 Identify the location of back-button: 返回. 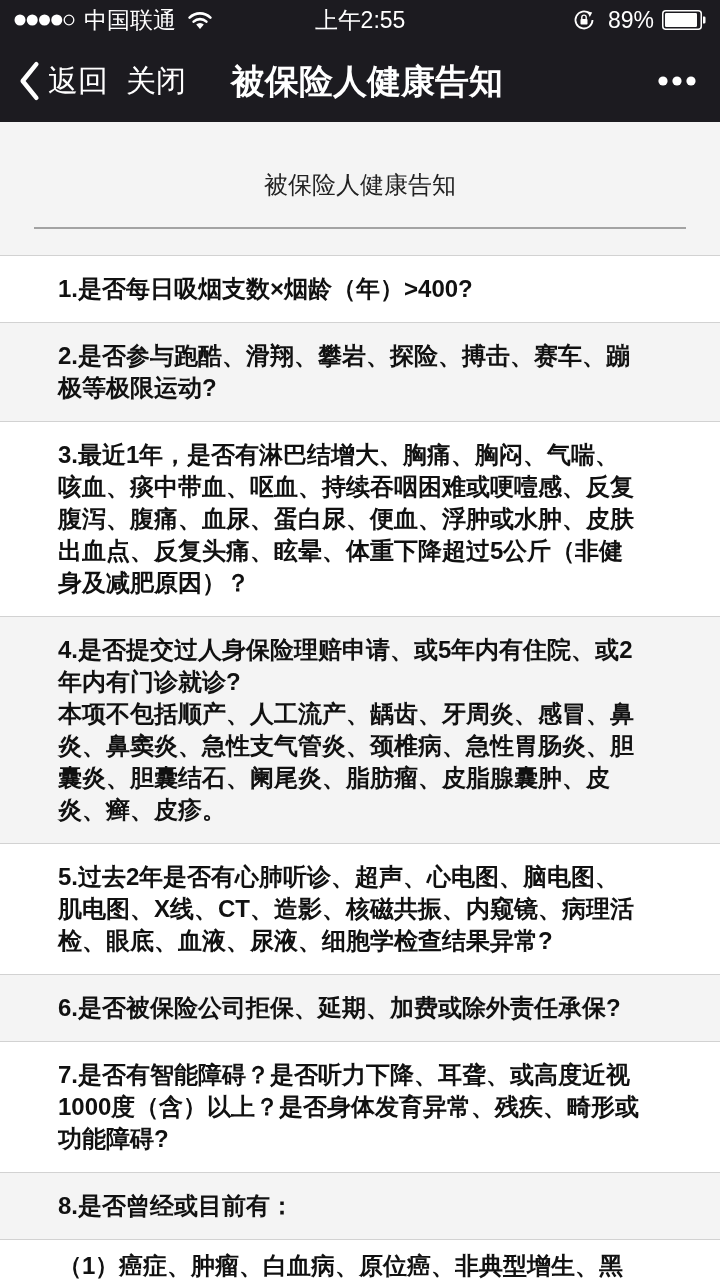
(63, 81).